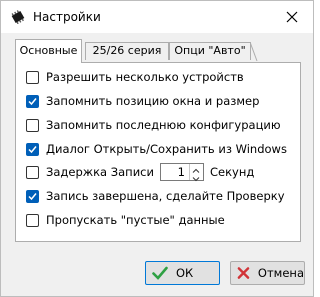 This screenshot has height=297, width=320. What do you see at coordinates (210, 50) in the screenshot?
I see `tab-label: Опци "Авто"` at bounding box center [210, 50].